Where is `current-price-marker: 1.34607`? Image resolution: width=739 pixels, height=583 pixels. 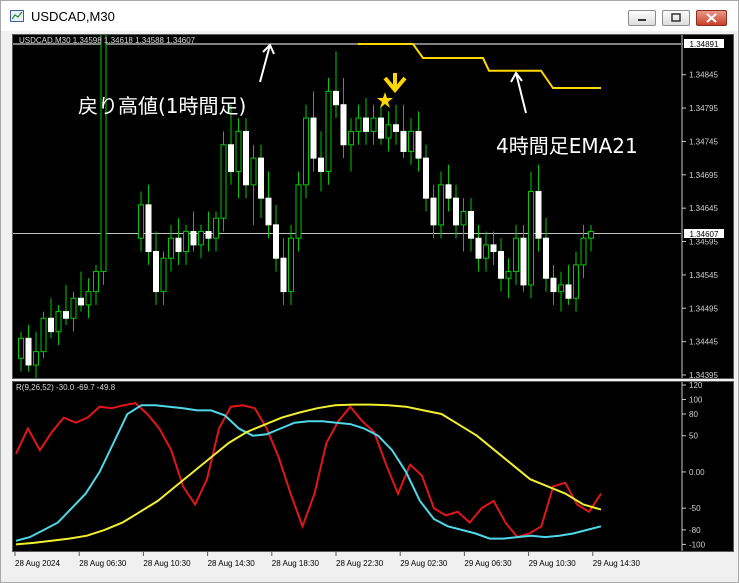 current-price-marker: 1.34607 is located at coordinates (704, 233).